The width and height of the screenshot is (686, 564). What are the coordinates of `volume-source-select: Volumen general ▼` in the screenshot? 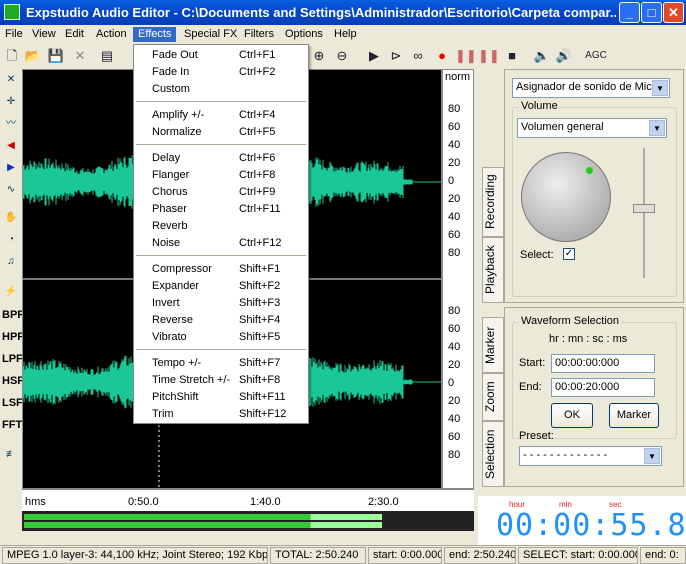 It's located at (592, 128).